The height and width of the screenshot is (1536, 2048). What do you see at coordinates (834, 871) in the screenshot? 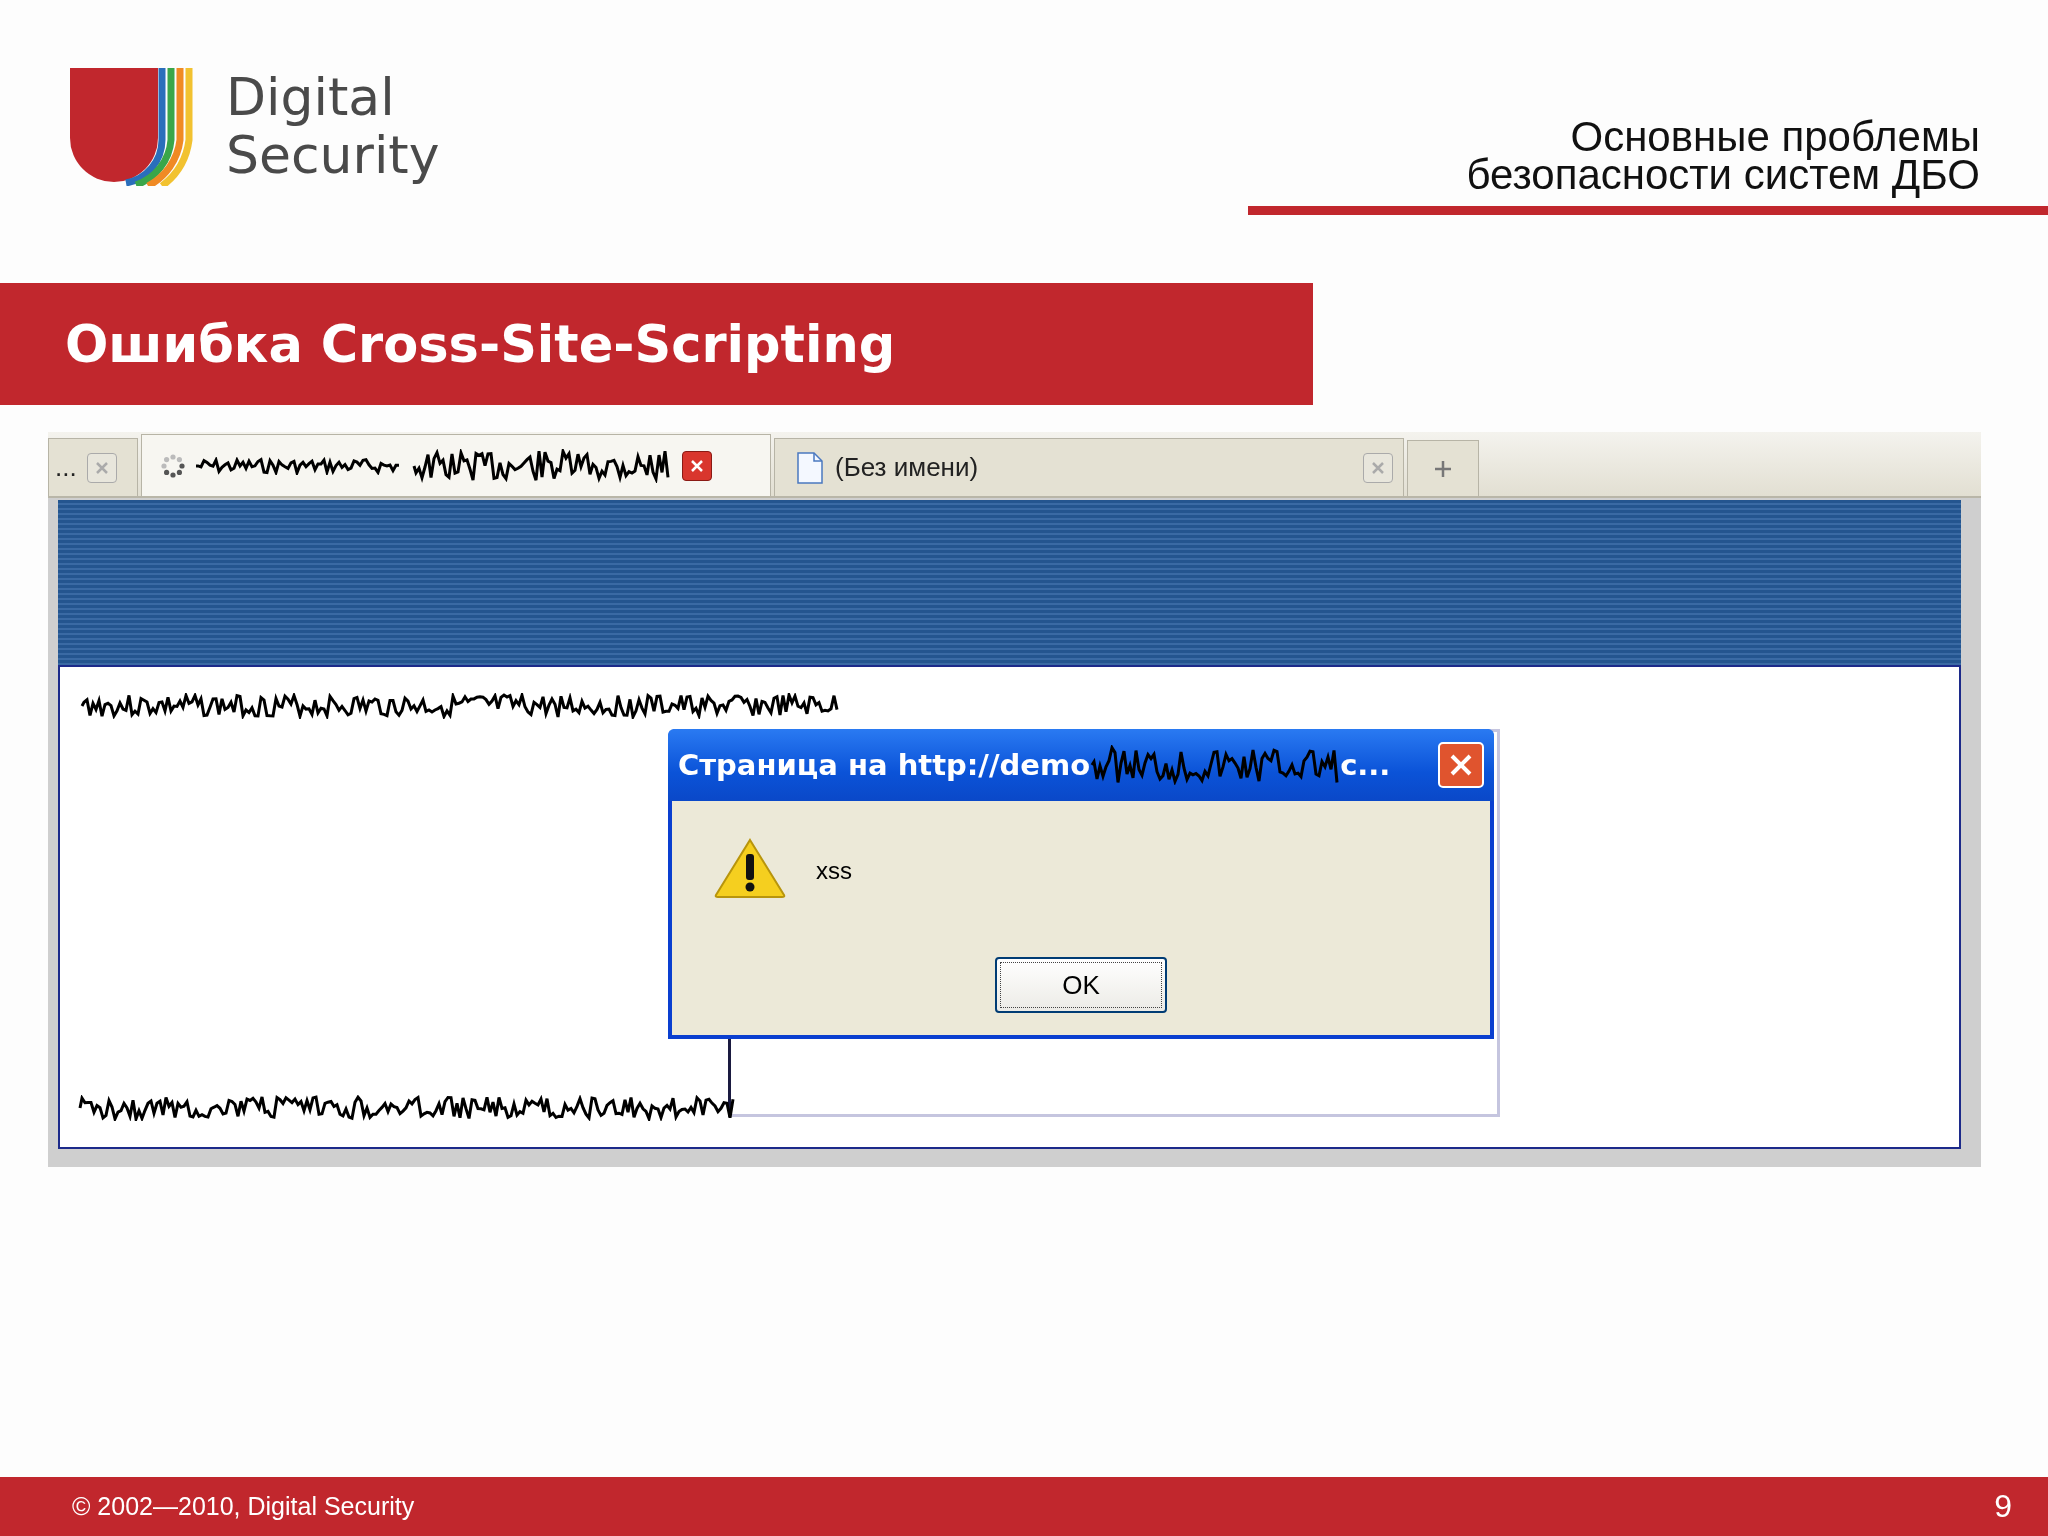
I see `dialog-message: xss` at bounding box center [834, 871].